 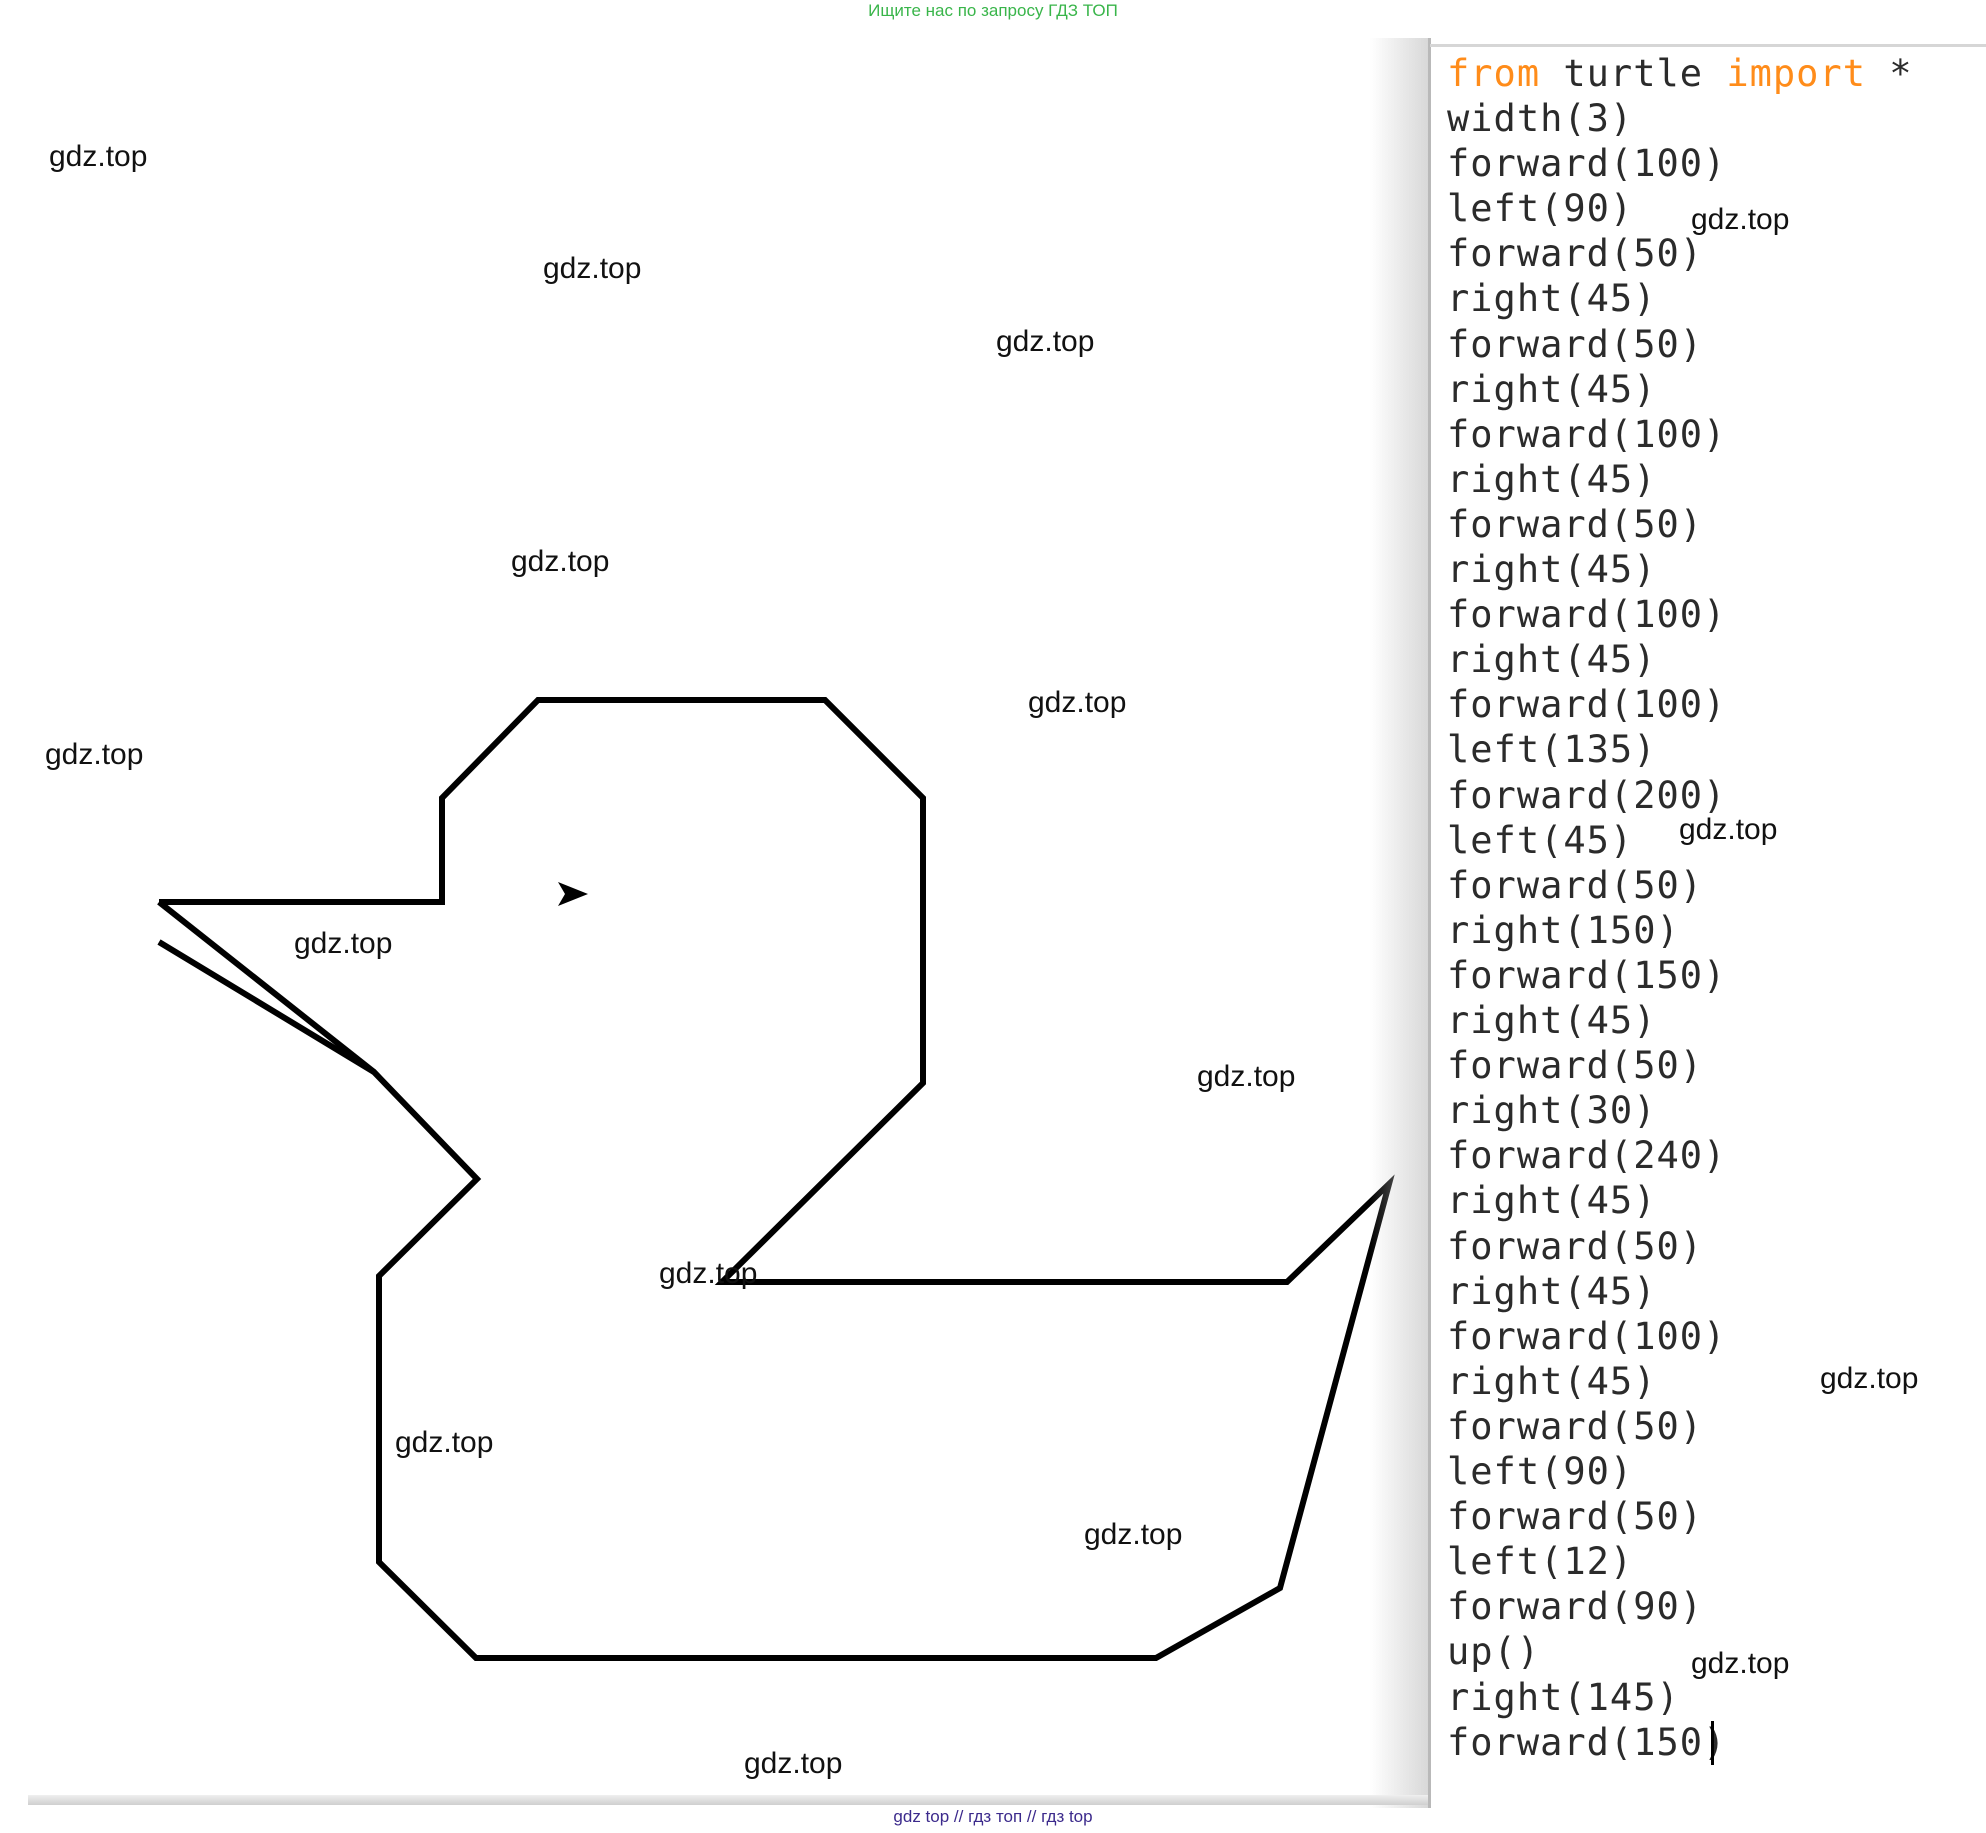 What do you see at coordinates (1712, 1742) in the screenshot?
I see `text-caret` at bounding box center [1712, 1742].